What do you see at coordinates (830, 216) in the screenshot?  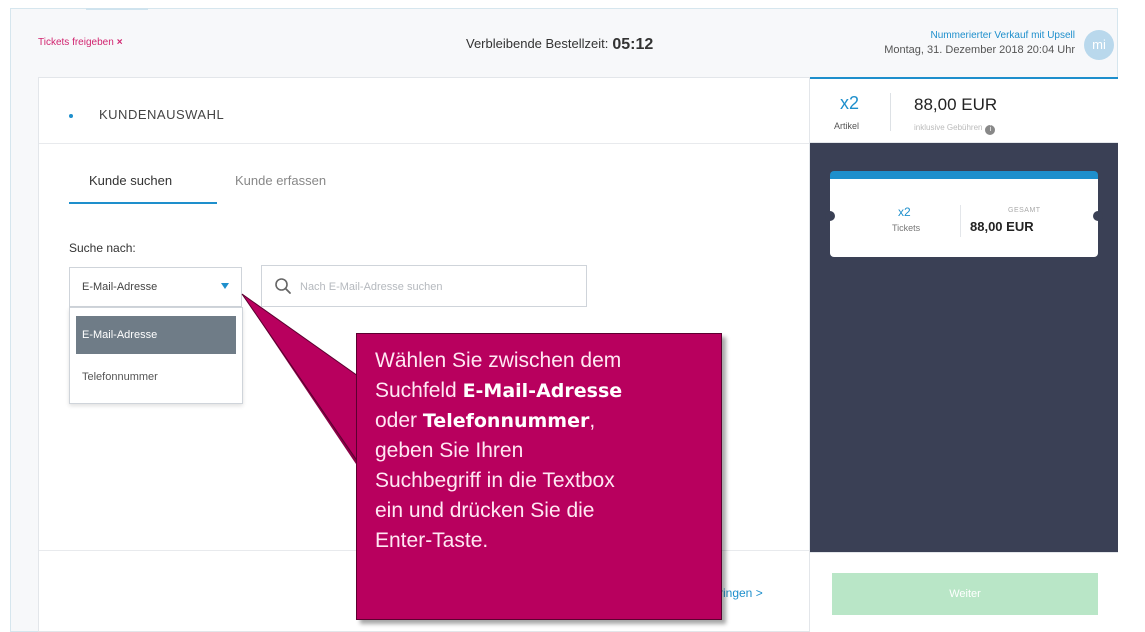 I see `ticket-notch-left` at bounding box center [830, 216].